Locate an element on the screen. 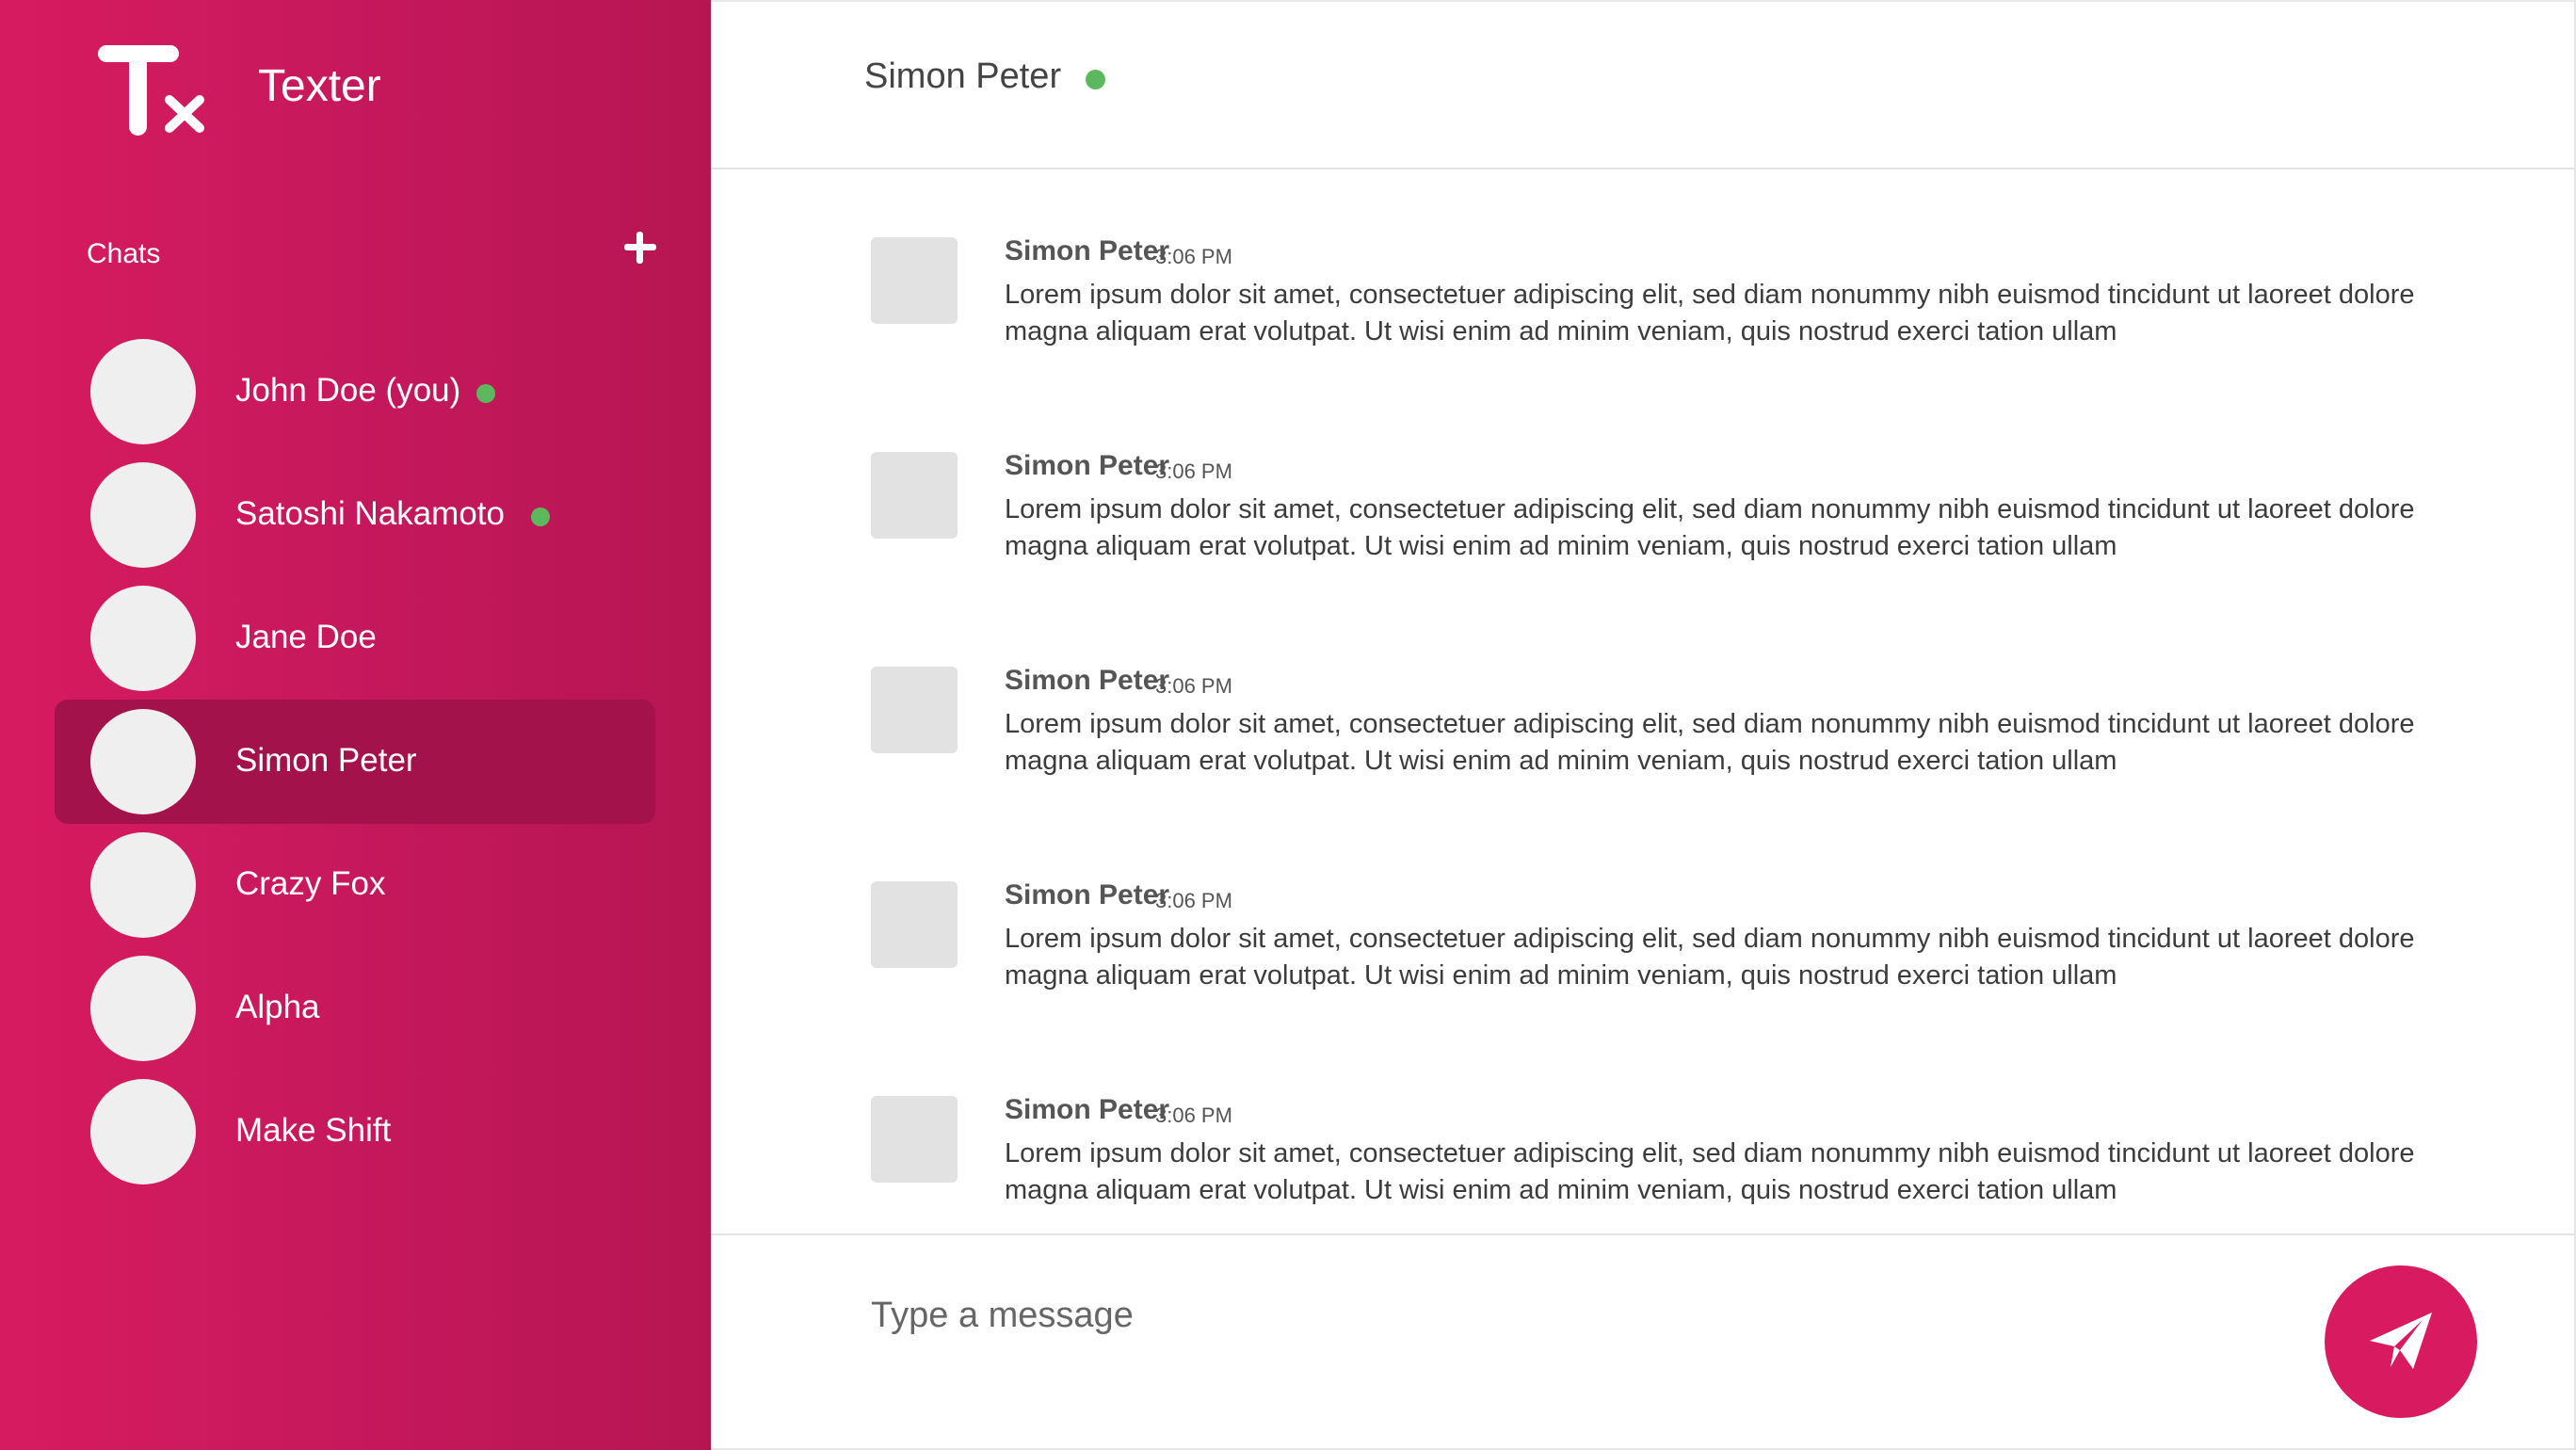 The width and height of the screenshot is (2576, 1450). chat-name: Alpha is located at coordinates (277, 1007).